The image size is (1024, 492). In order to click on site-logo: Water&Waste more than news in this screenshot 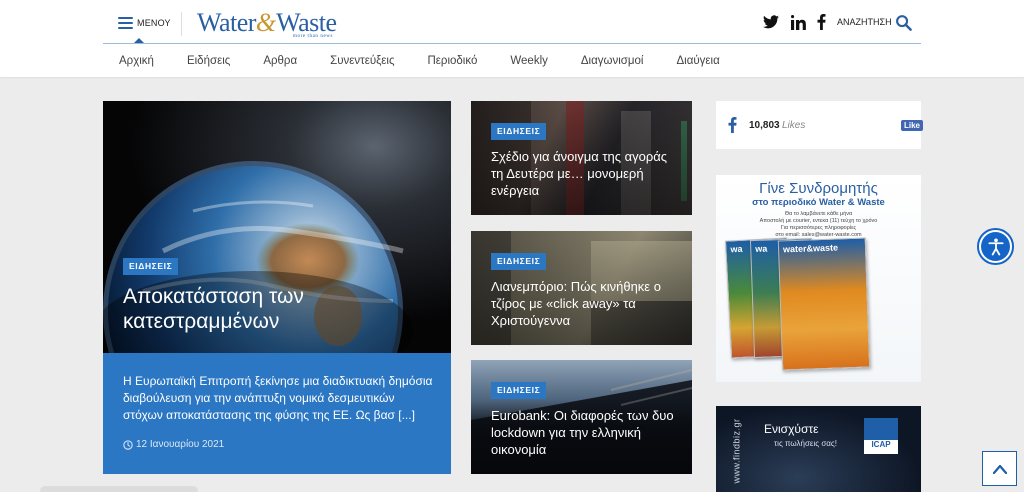, I will do `click(267, 23)`.